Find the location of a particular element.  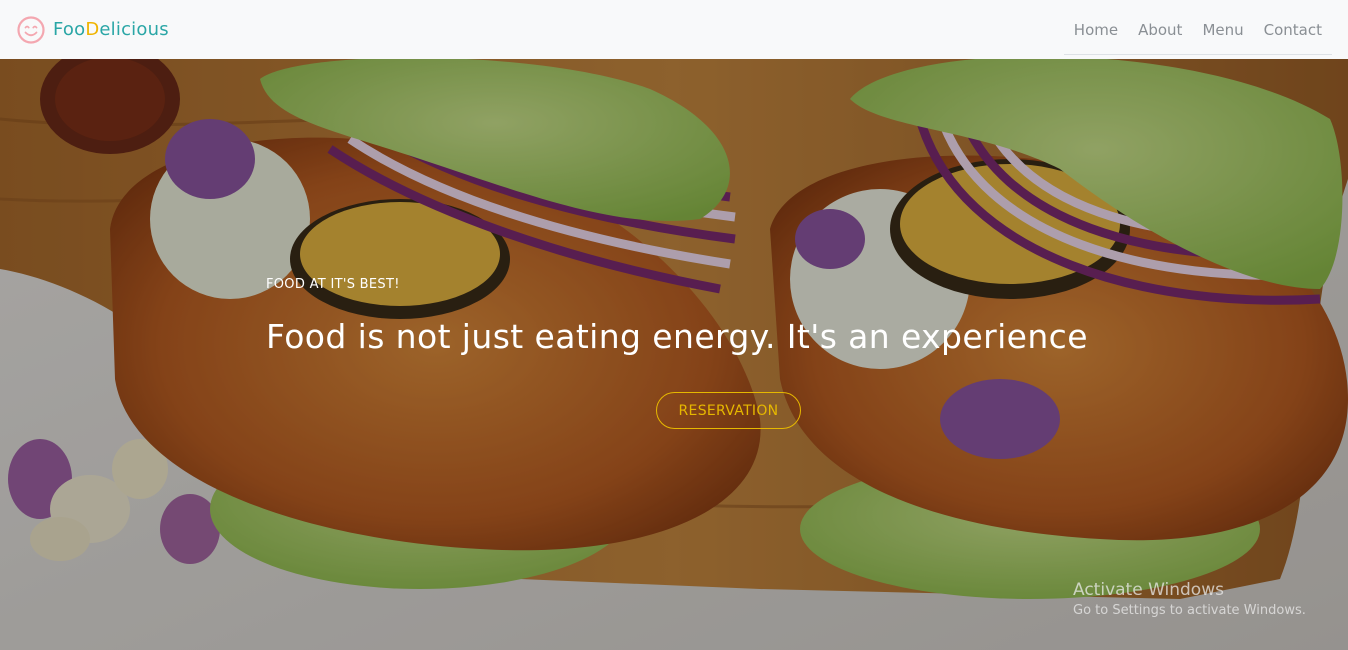

brand-name-part2: D is located at coordinates (92, 29).